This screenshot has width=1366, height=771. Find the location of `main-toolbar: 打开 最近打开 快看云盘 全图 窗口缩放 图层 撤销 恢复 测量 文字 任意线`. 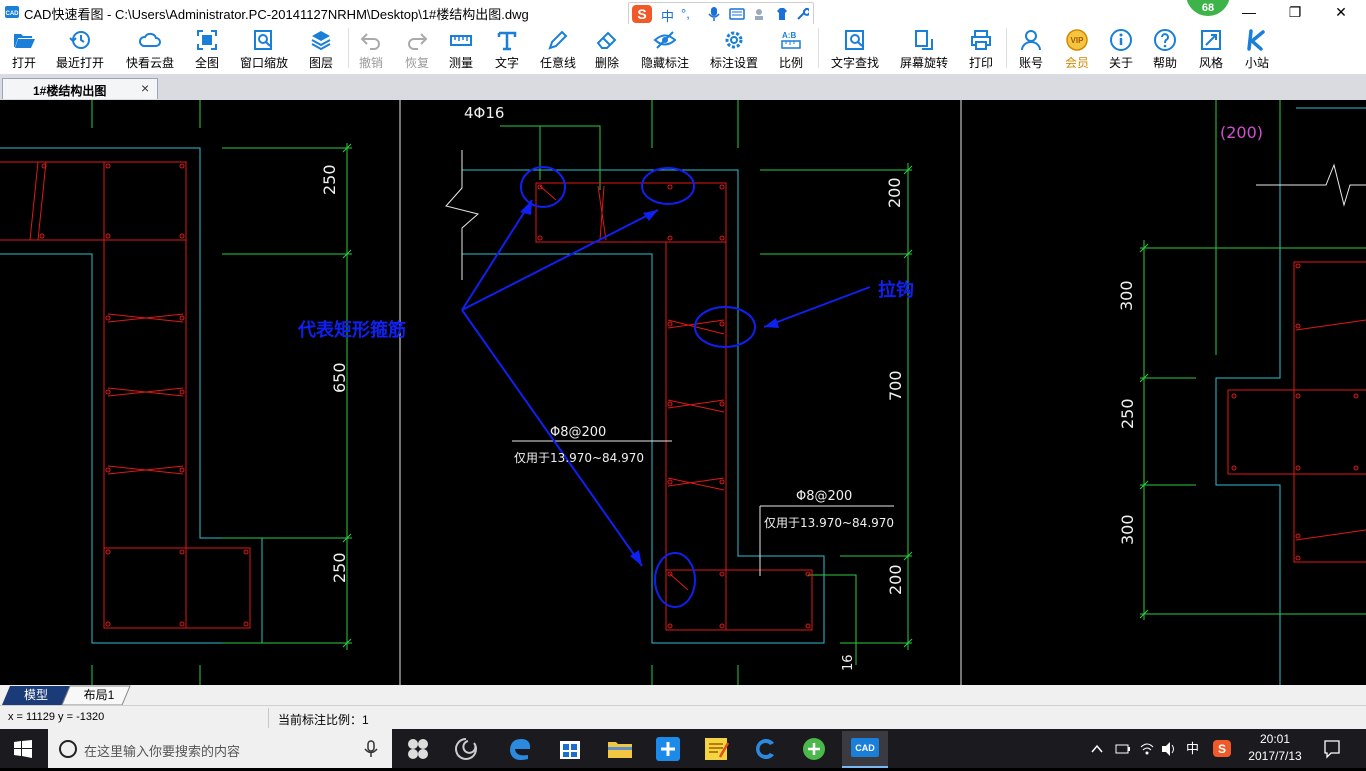

main-toolbar: 打开 最近打开 快看云盘 全图 窗口缩放 图层 撤销 恢复 测量 文字 任意线 is located at coordinates (683, 49).